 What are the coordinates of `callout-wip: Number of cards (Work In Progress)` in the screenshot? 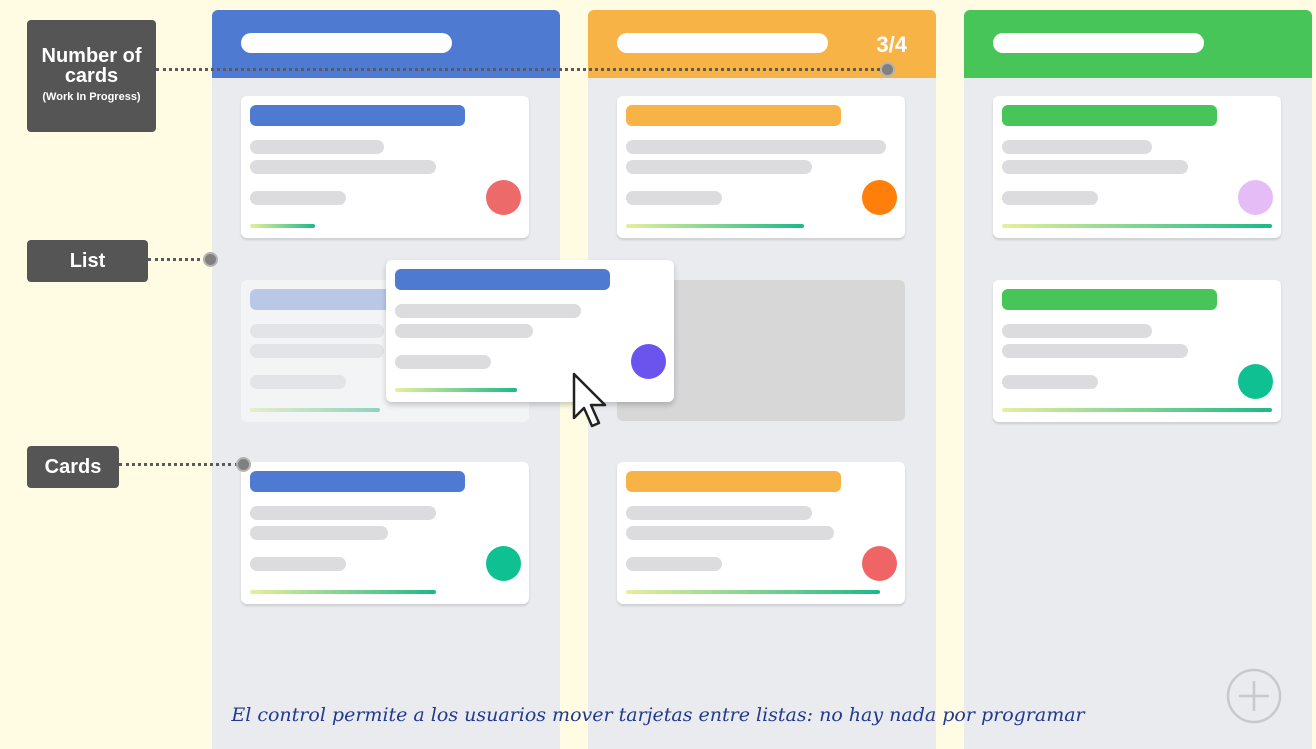 It's located at (91, 76).